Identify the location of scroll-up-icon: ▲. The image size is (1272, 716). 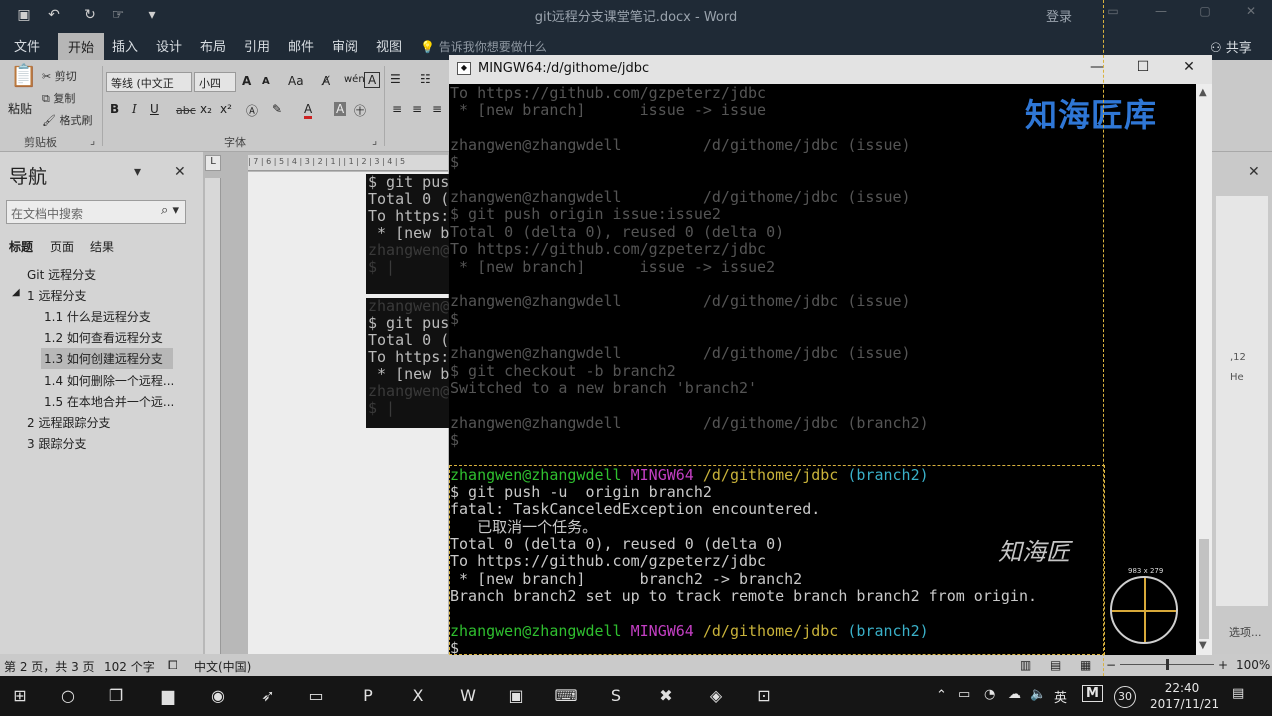
(1203, 92).